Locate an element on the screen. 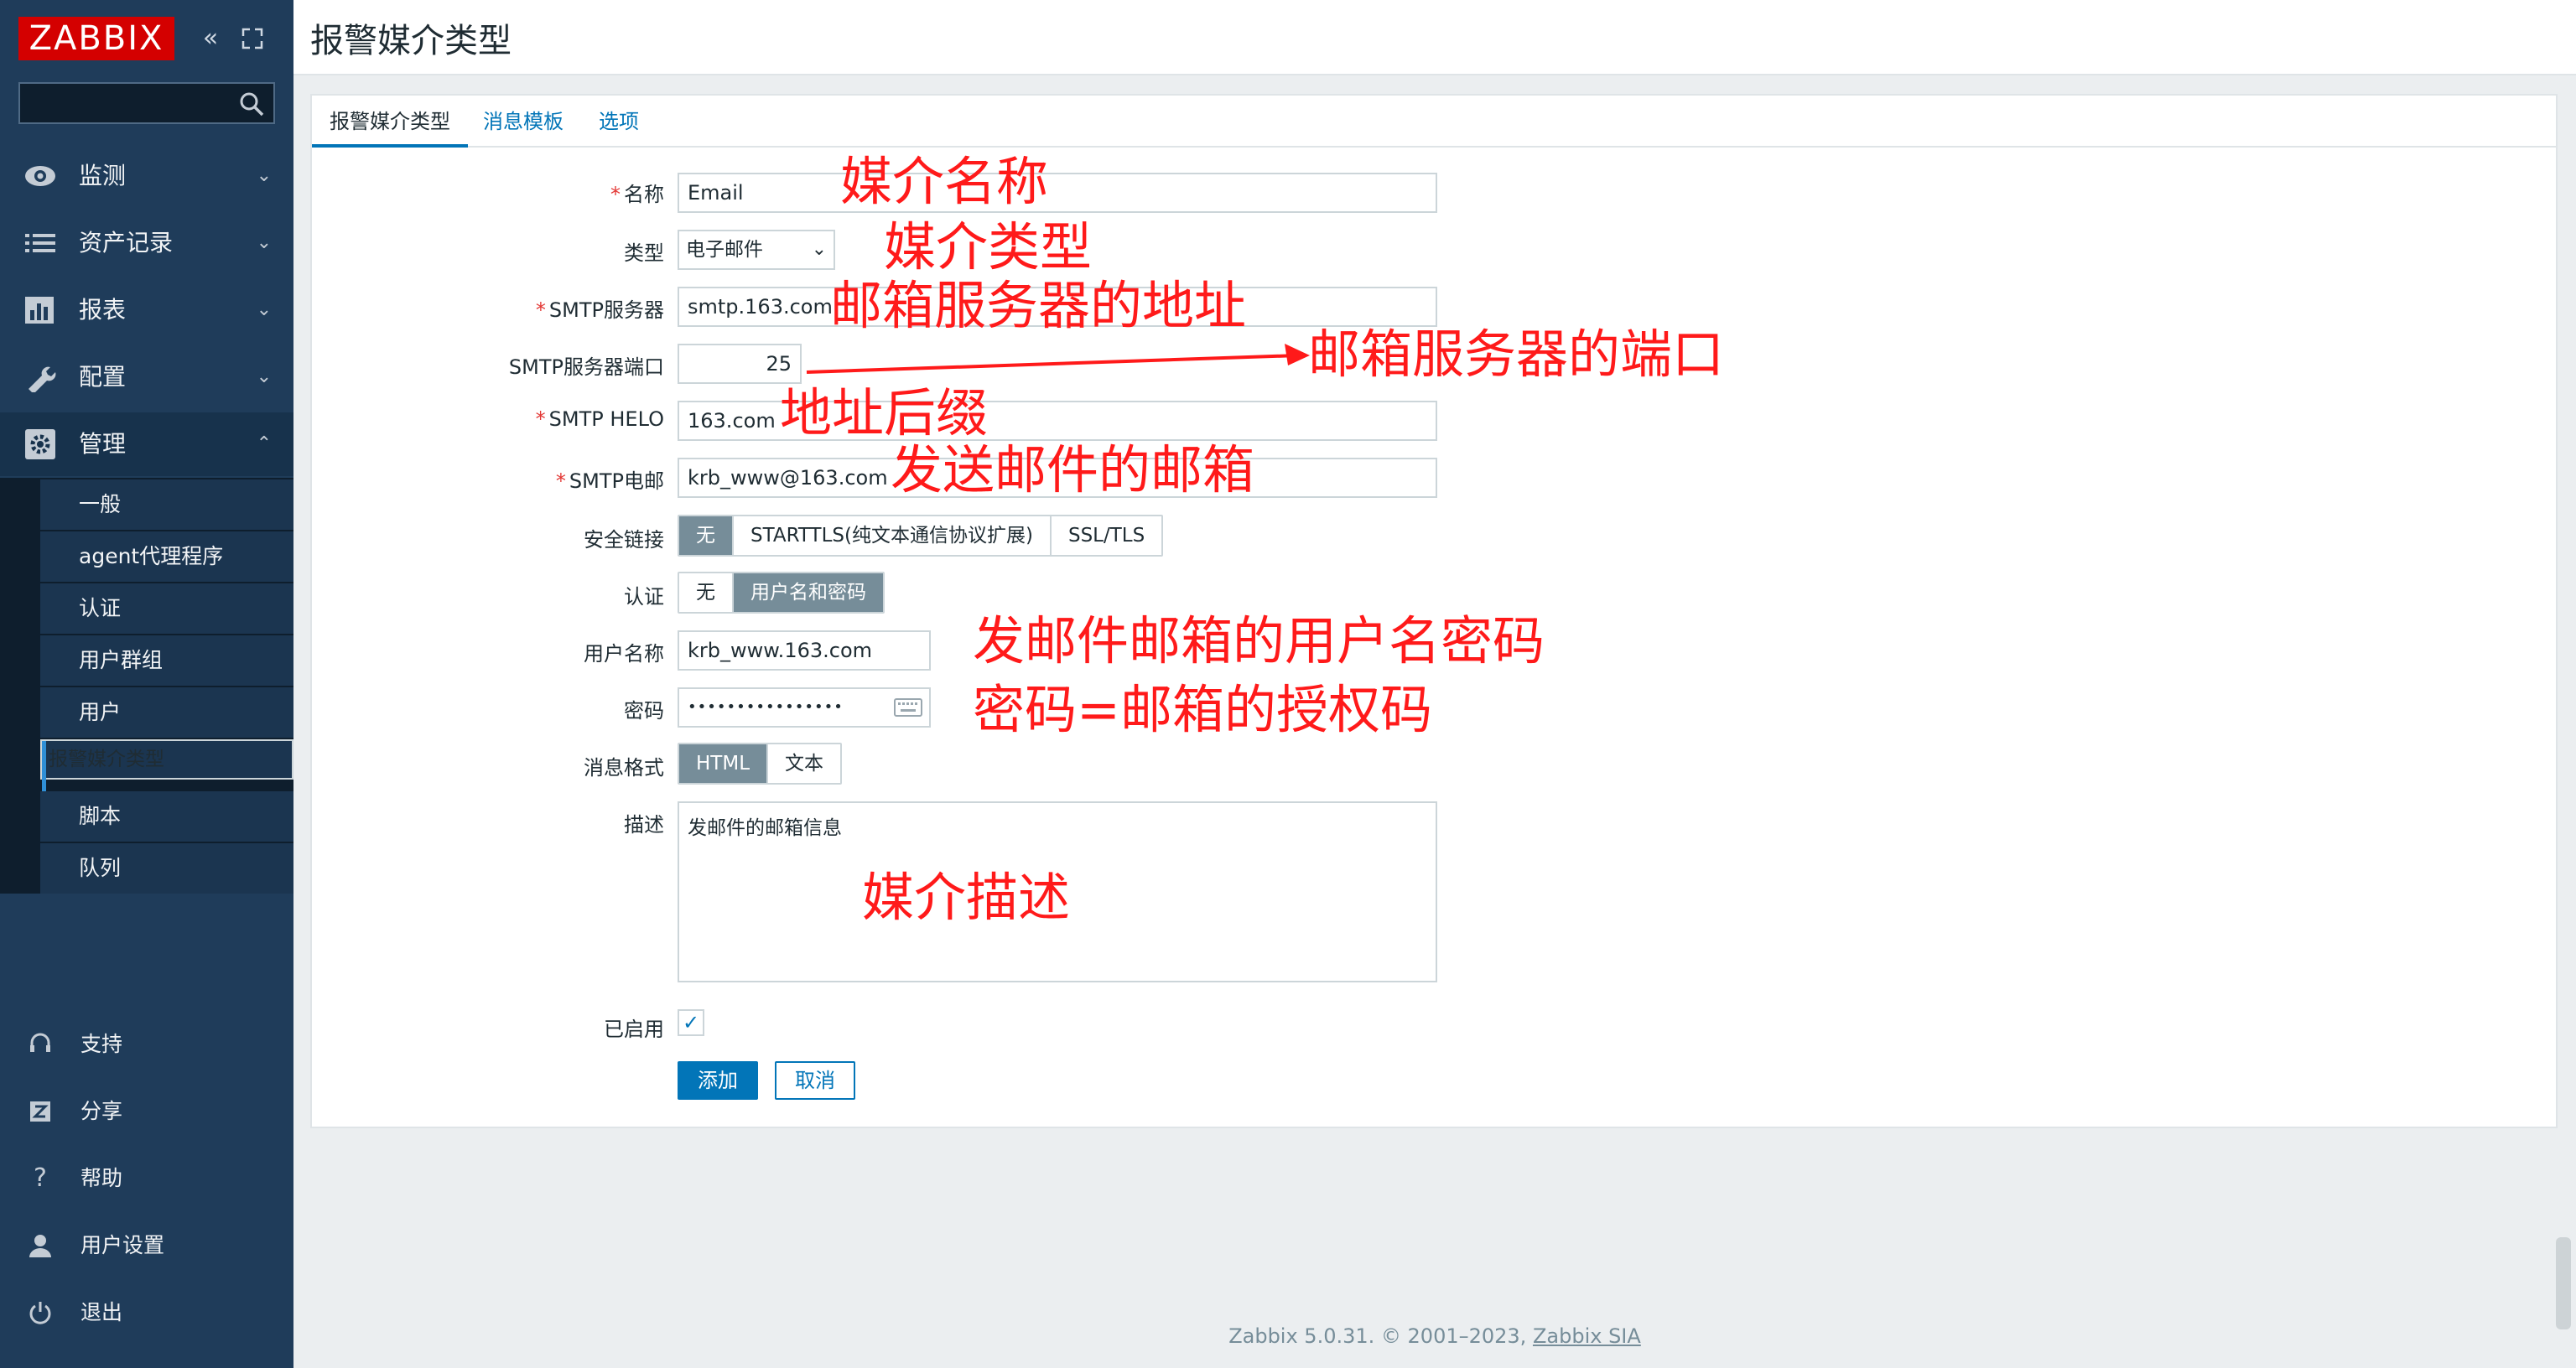 This screenshot has width=2576, height=1368. search-icon is located at coordinates (251, 104).